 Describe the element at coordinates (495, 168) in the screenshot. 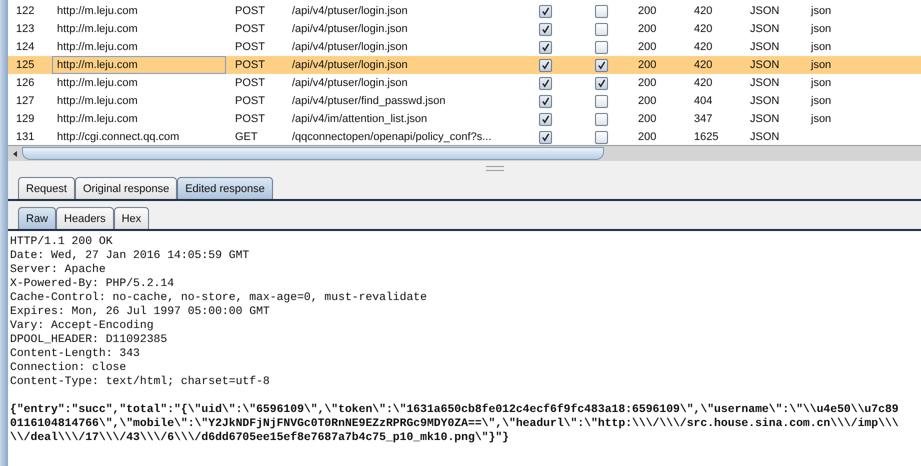

I see `splitter-handle` at that location.